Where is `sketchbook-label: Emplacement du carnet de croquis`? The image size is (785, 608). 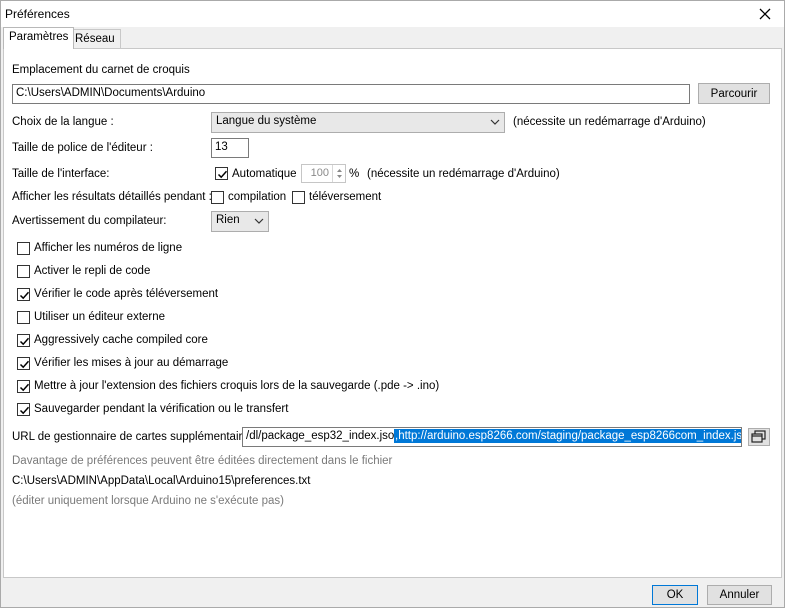 sketchbook-label: Emplacement du carnet de croquis is located at coordinates (101, 70).